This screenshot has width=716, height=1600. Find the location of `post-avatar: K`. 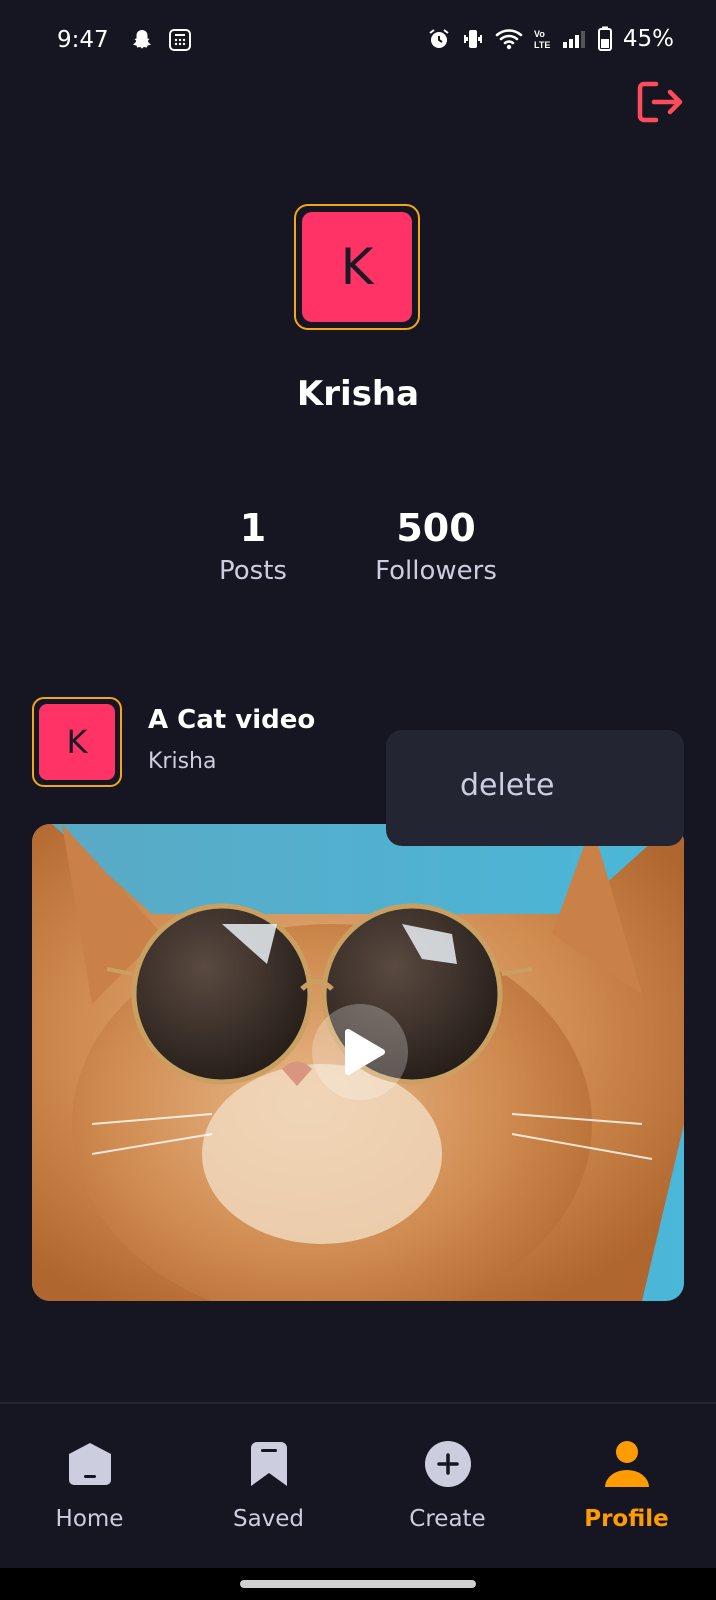

post-avatar: K is located at coordinates (77, 742).